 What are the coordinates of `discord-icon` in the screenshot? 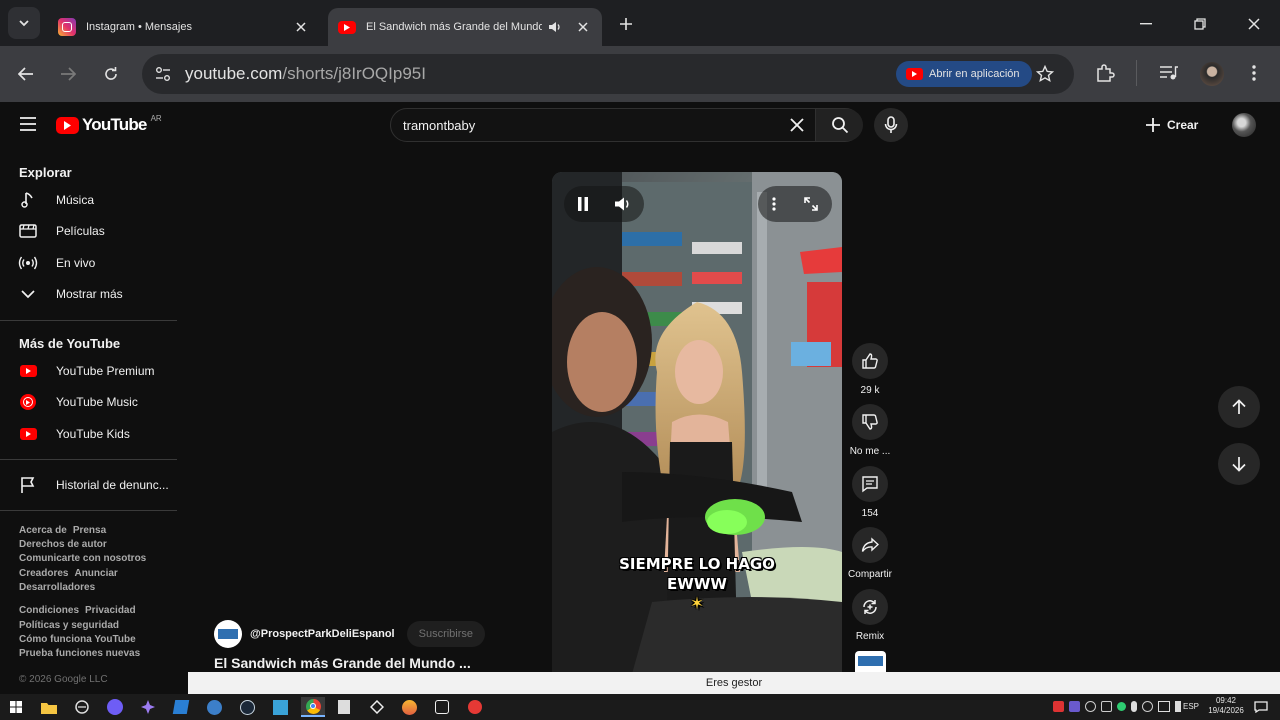 It's located at (115, 707).